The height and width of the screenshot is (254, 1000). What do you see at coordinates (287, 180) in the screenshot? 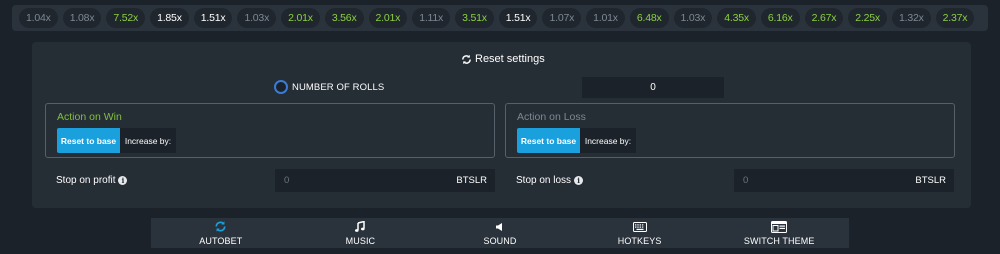
I see `stop-on-profit-value: 0` at bounding box center [287, 180].